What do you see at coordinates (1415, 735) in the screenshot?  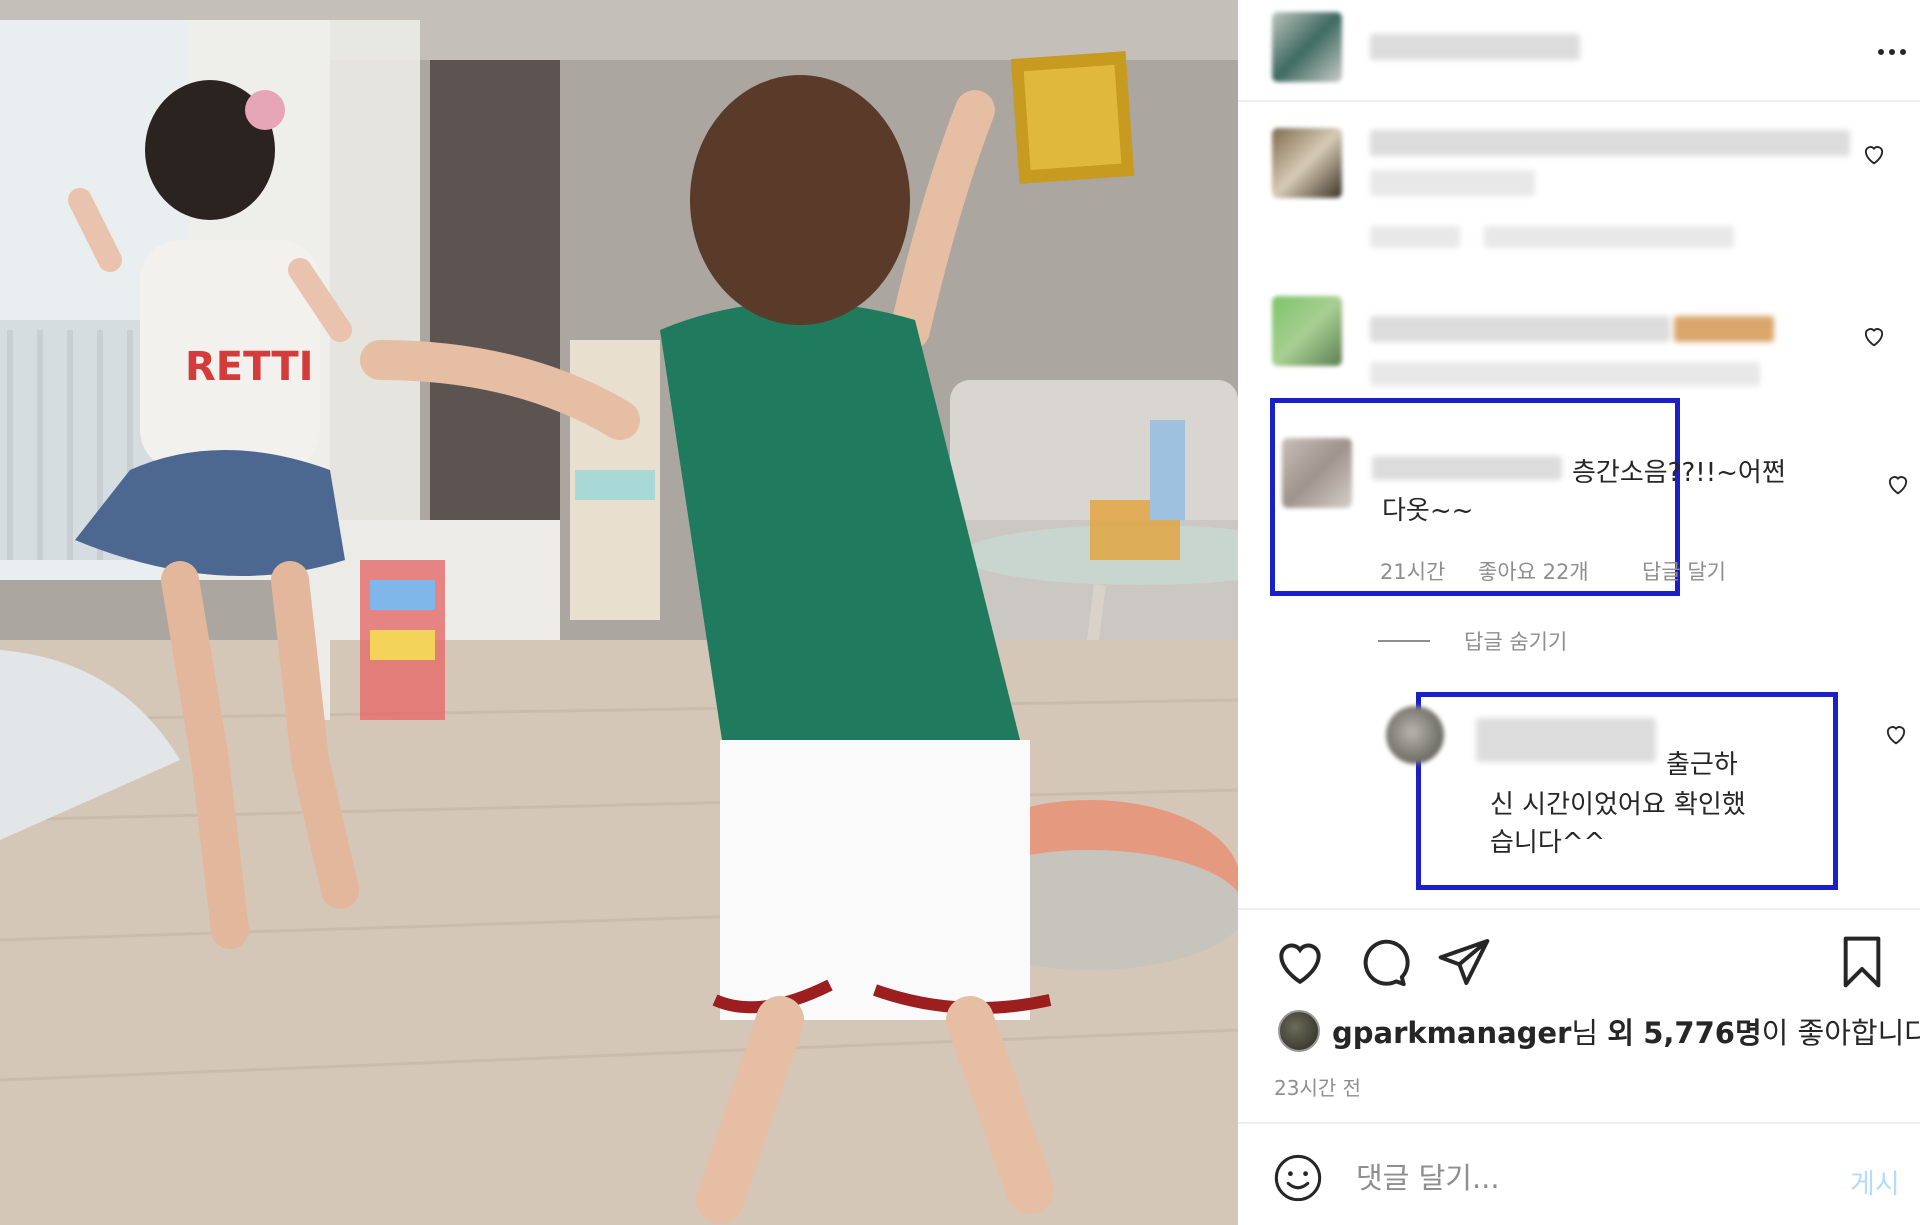 I see `reply-avatar` at bounding box center [1415, 735].